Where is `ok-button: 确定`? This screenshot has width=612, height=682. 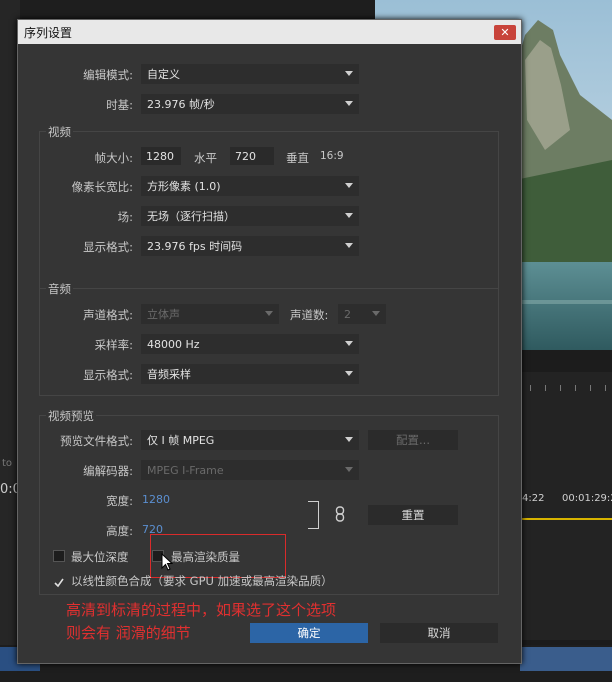 ok-button: 确定 is located at coordinates (309, 633).